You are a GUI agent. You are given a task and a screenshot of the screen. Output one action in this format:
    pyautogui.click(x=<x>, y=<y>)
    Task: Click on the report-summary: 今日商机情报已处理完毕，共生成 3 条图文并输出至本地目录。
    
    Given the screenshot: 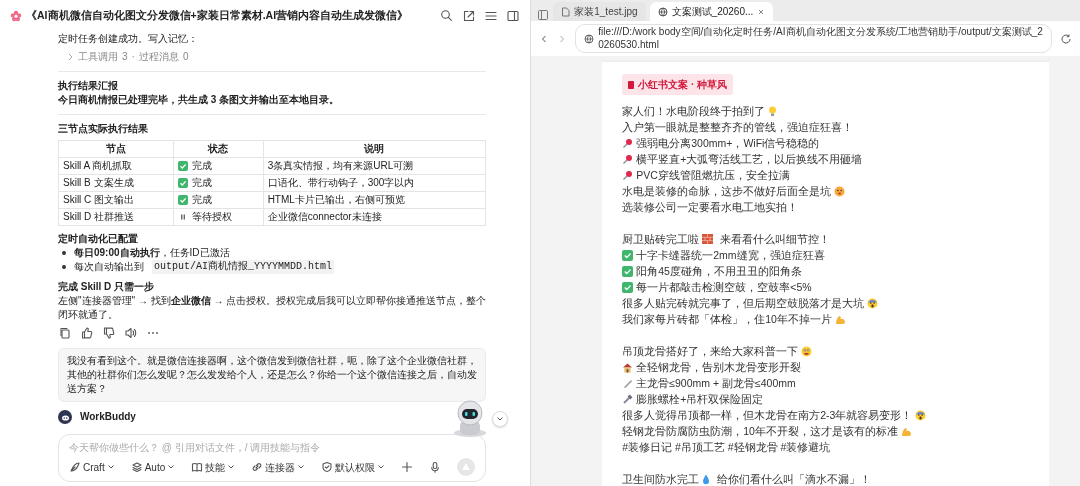 What is the action you would take?
    pyautogui.click(x=199, y=100)
    